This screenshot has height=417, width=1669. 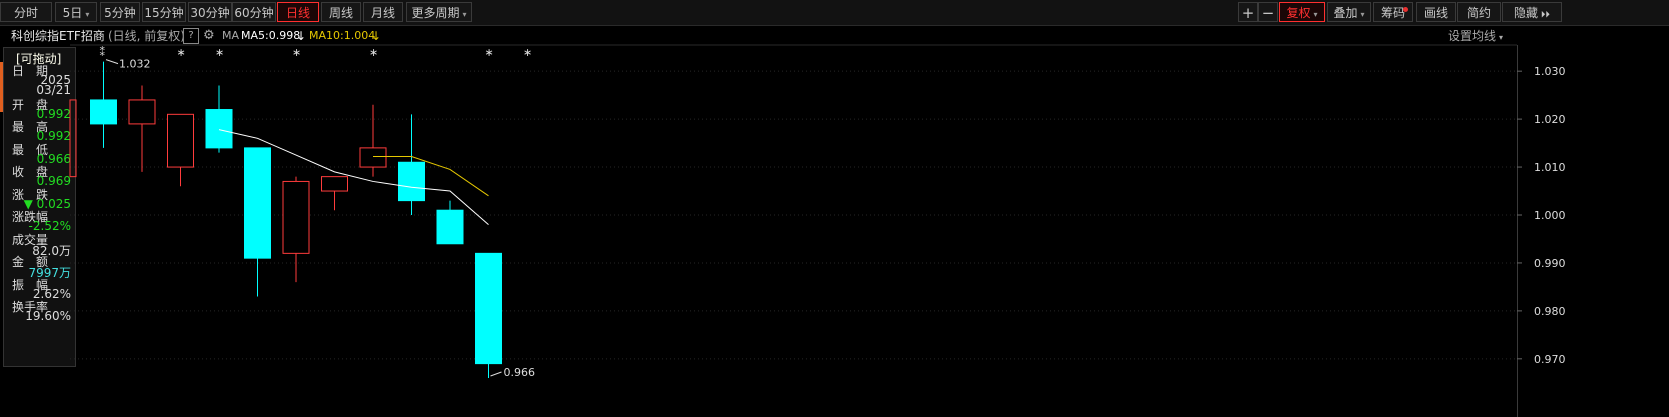 I want to click on high-pointer, so click(x=112, y=62).